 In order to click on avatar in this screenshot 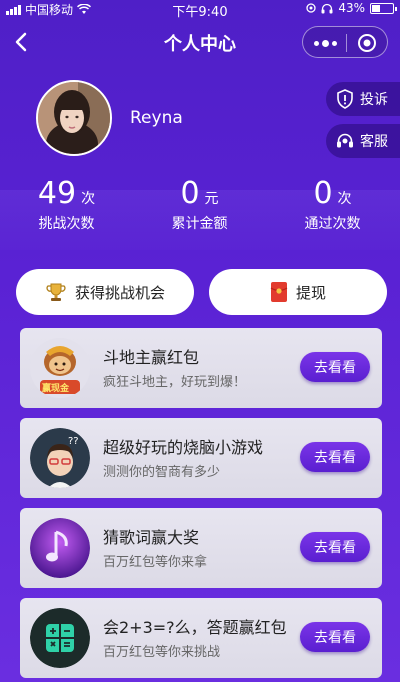, I will do `click(74, 118)`.